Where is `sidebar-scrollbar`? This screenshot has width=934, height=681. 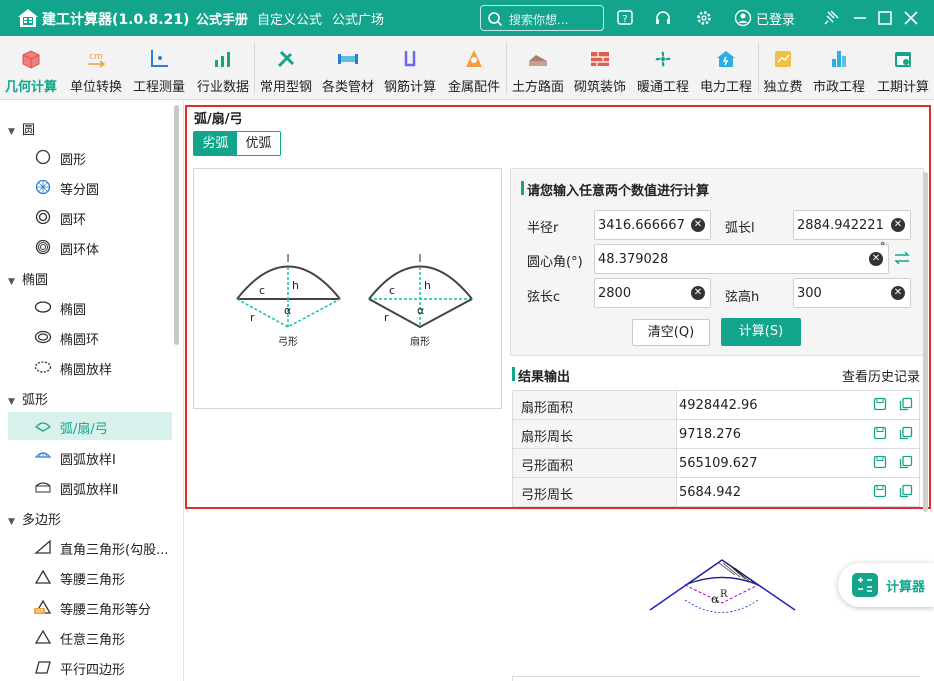
sidebar-scrollbar is located at coordinates (176, 225).